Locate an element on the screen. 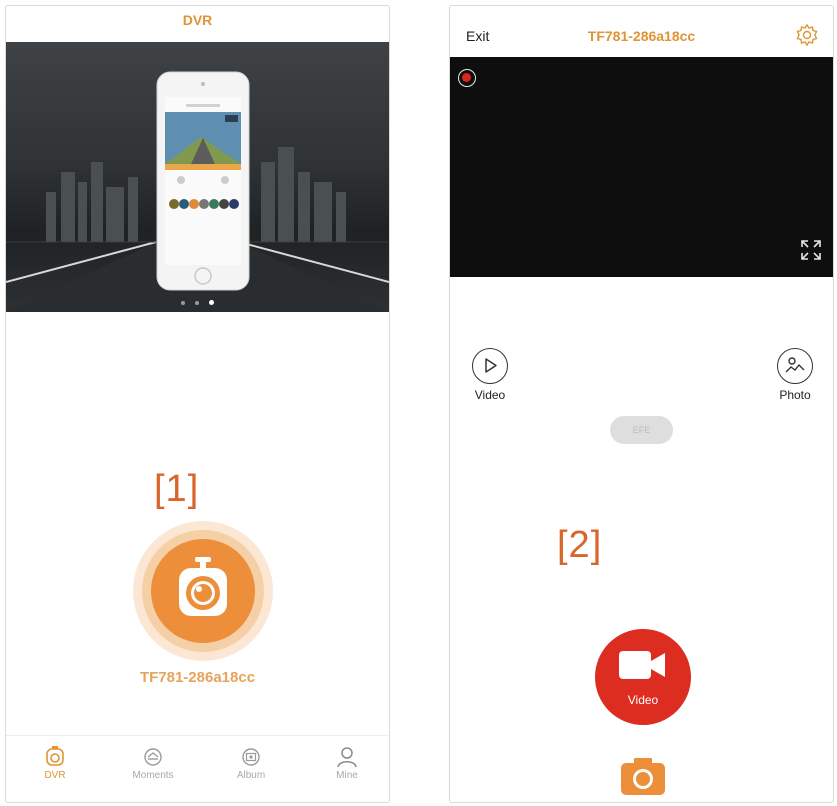 The image size is (837, 806). tab-dvr: DVR is located at coordinates (55, 763).